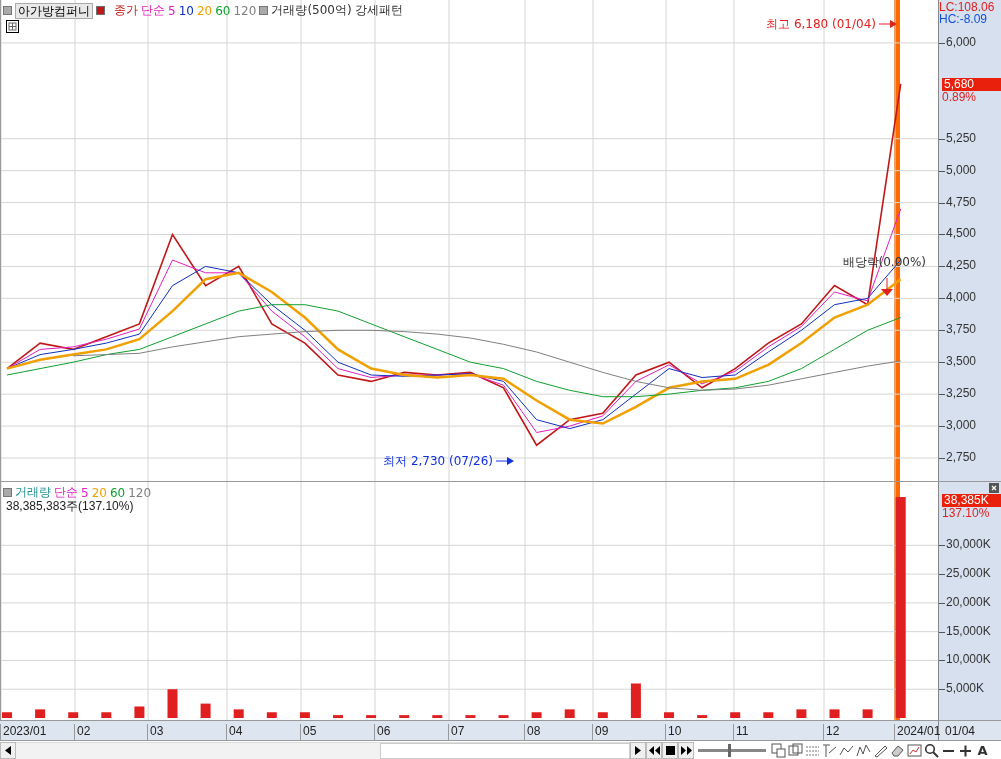 Image resolution: width=1001 pixels, height=759 pixels. What do you see at coordinates (961, 361) in the screenshot?
I see `axis-label: 3,500` at bounding box center [961, 361].